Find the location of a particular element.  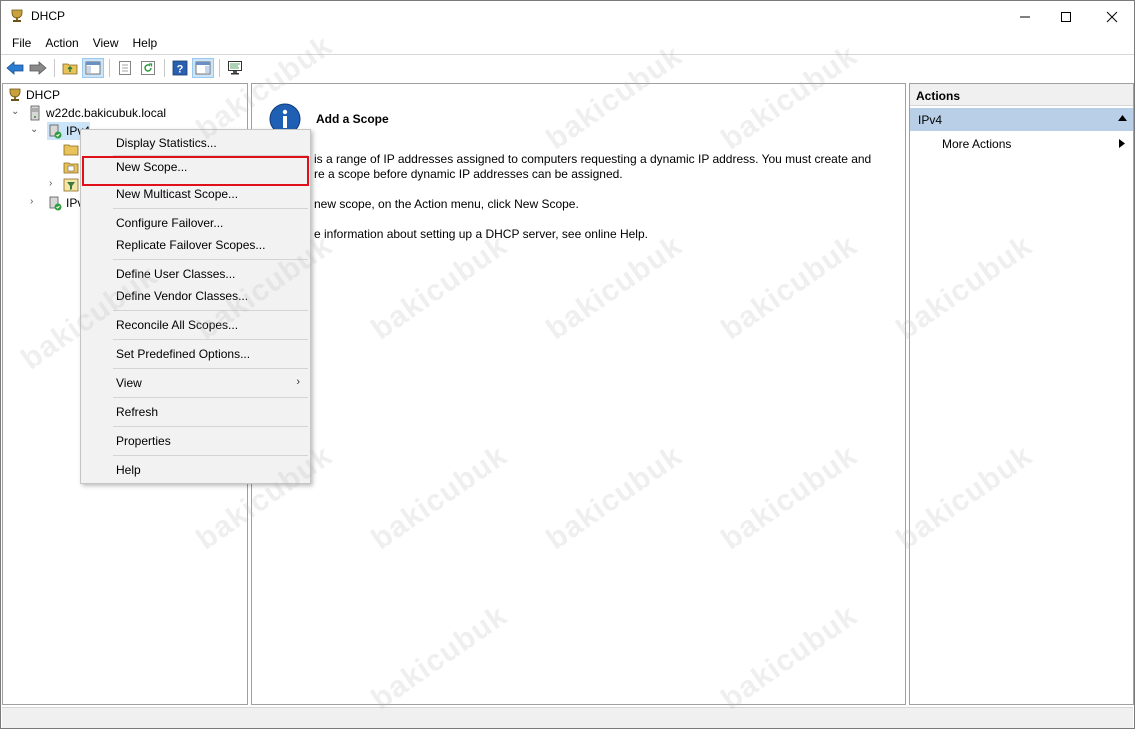

help-button: ? is located at coordinates (180, 68).